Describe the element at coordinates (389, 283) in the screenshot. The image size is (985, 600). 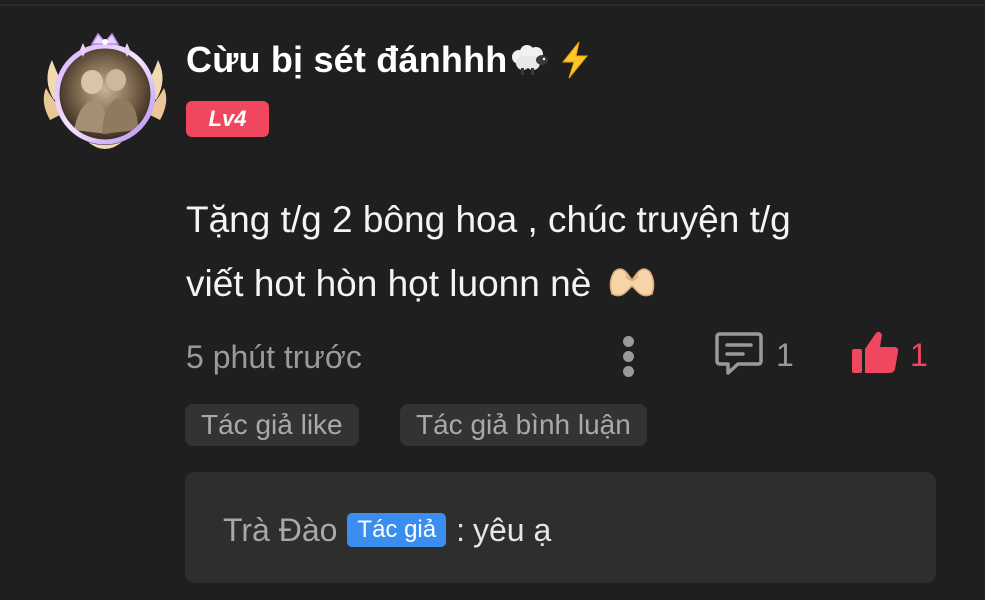
I see `comment-text-line-2: viết hot hòn họt luonn nè` at that location.